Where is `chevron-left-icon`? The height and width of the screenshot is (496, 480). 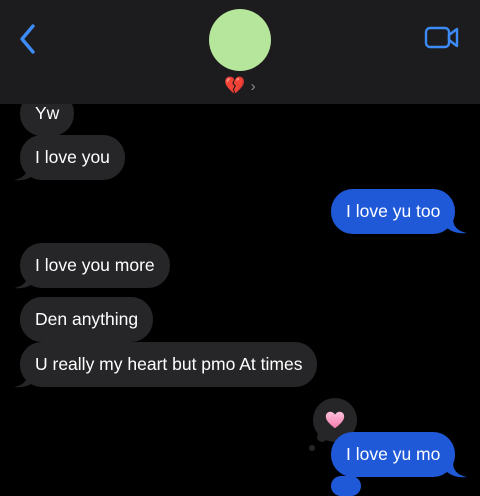
chevron-left-icon is located at coordinates (27, 39).